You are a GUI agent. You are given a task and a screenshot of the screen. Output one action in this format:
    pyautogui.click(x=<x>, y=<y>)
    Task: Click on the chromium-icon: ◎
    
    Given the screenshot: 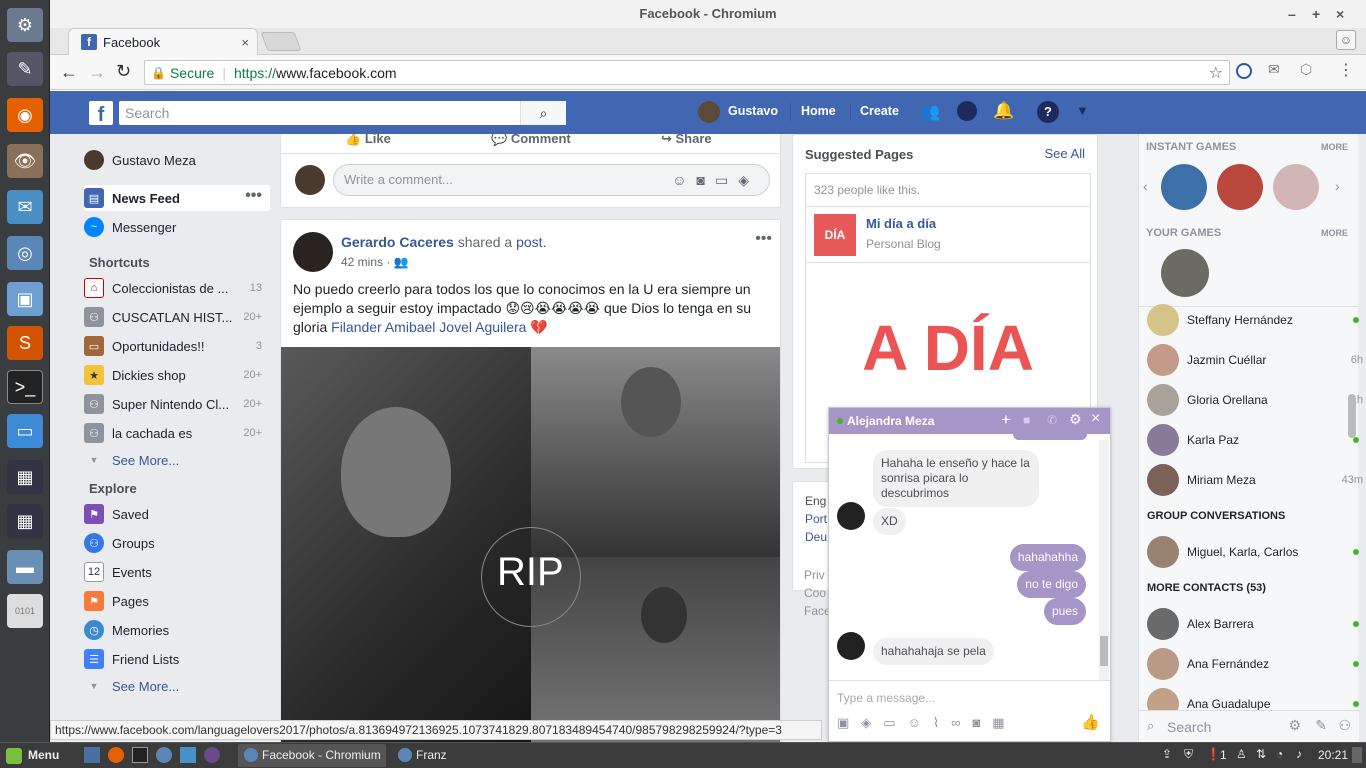 What is the action you would take?
    pyautogui.click(x=25, y=253)
    